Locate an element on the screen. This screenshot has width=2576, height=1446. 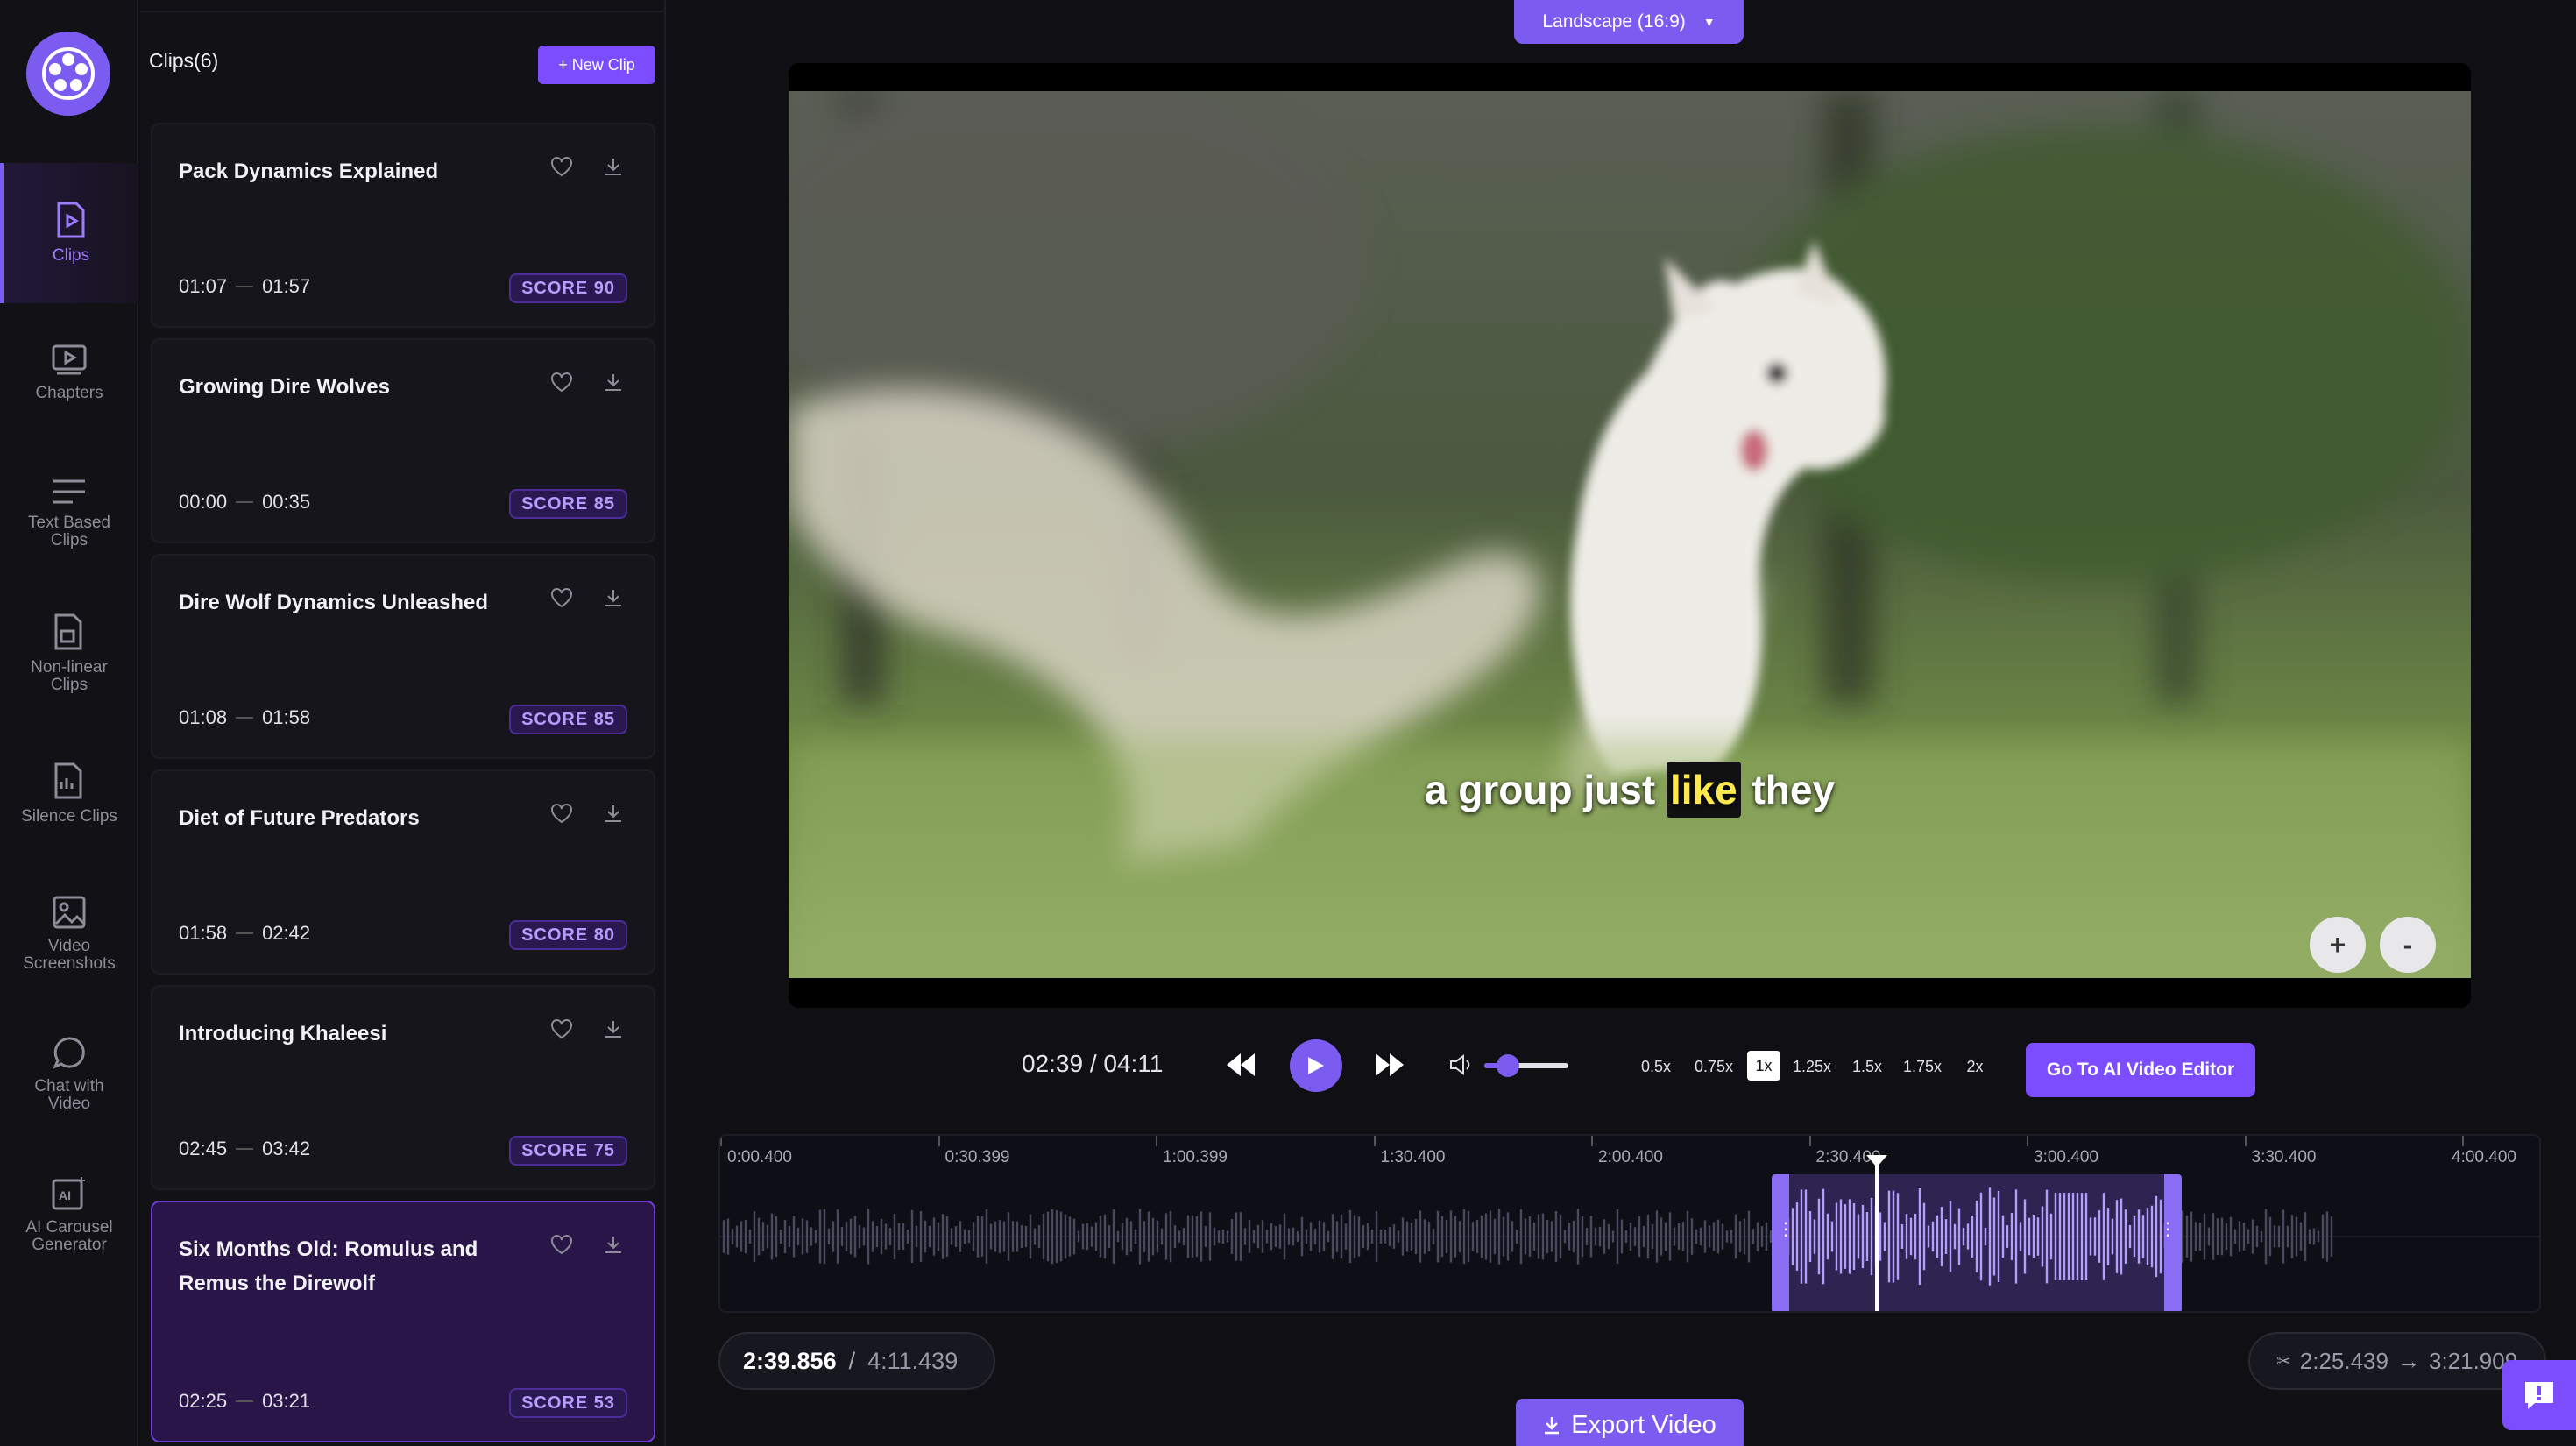
volume-slider is located at coordinates (1526, 1065).